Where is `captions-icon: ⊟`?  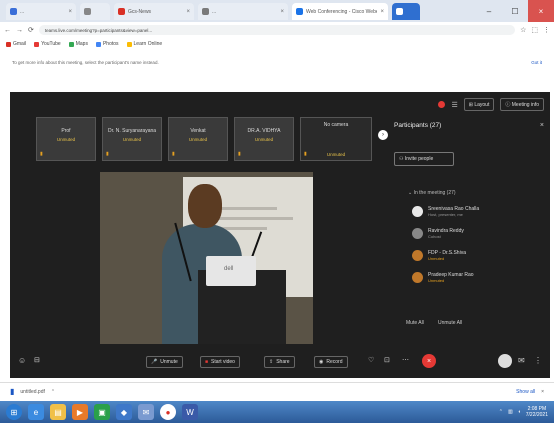
captions-icon: ⊟ is located at coordinates (37, 360).